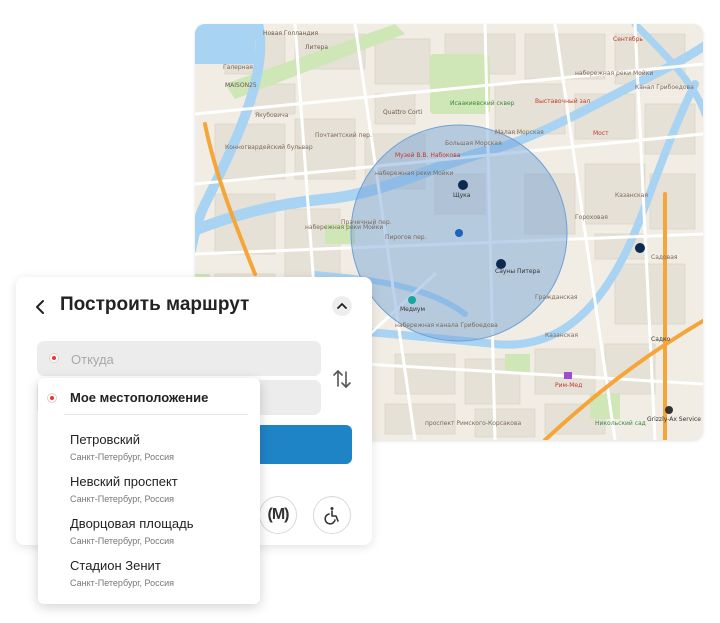 This screenshot has height=623, width=720. I want to click on map-label: Малая Морская, so click(519, 132).